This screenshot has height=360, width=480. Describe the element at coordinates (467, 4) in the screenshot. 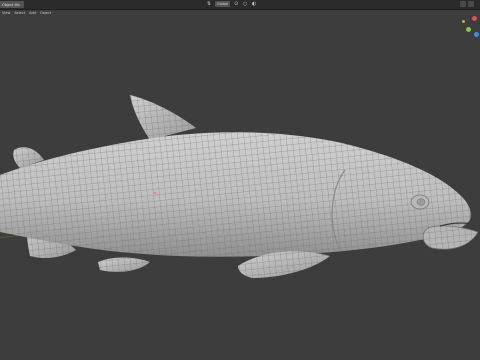

I see `header-right-tools` at that location.